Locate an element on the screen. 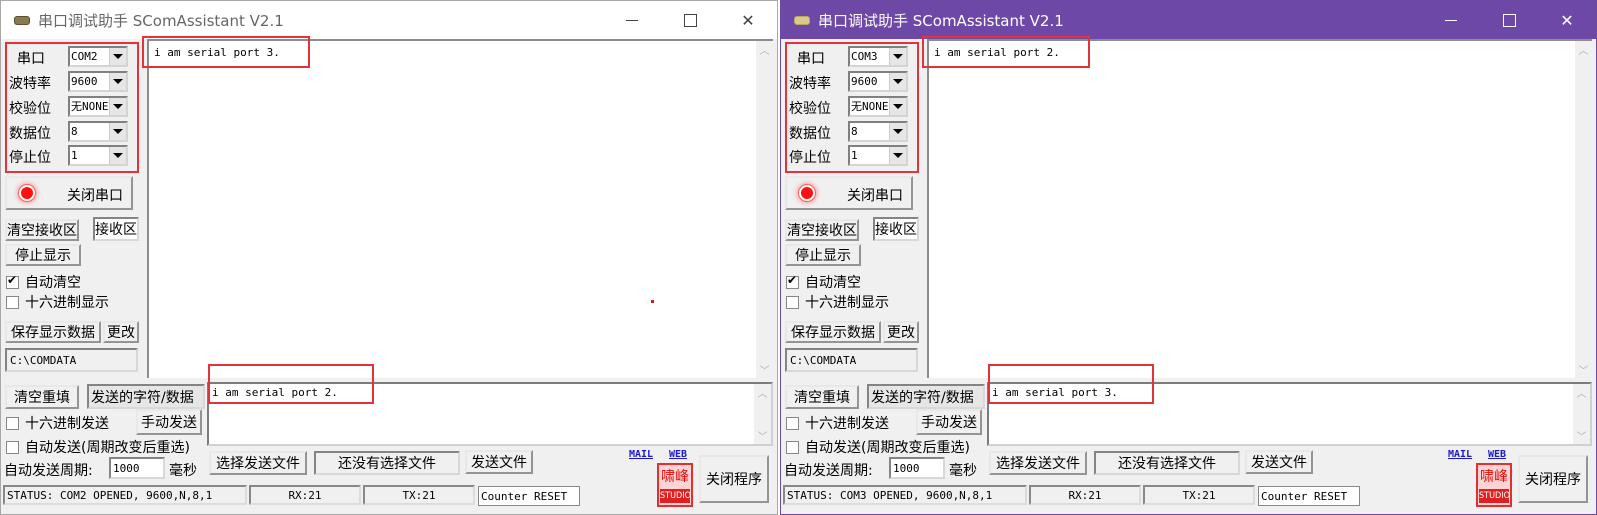 The width and height of the screenshot is (1597, 515). selected-file-field: 还没有选择文件 is located at coordinates (387, 463).